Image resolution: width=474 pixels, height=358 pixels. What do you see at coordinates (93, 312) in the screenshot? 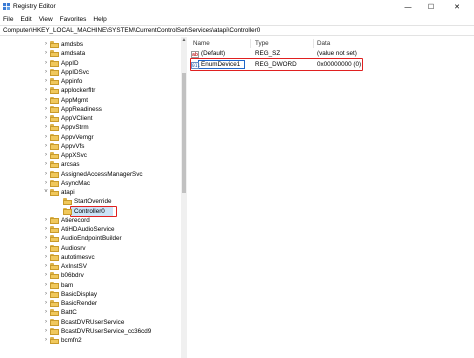
I see `tree-item-battc: › BattC` at bounding box center [93, 312].